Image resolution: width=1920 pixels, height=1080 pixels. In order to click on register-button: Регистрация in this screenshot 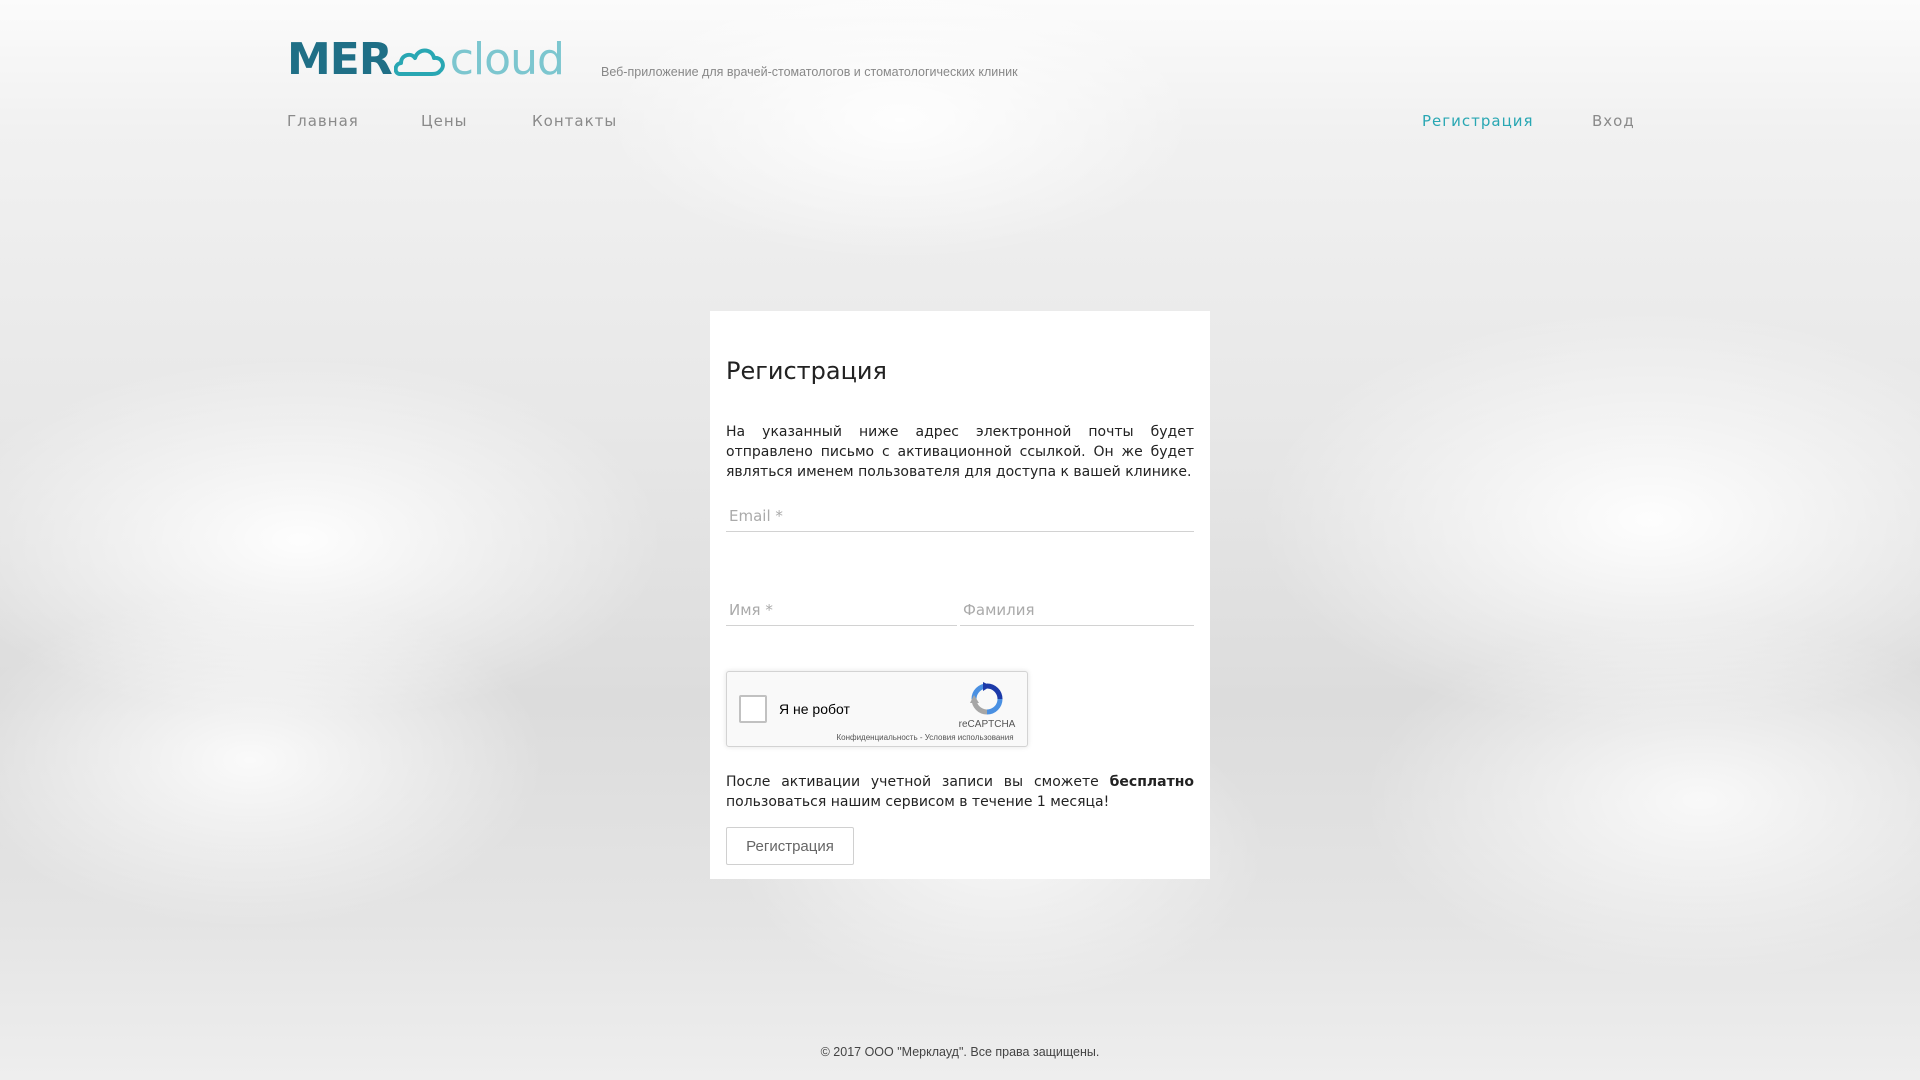, I will do `click(790, 846)`.